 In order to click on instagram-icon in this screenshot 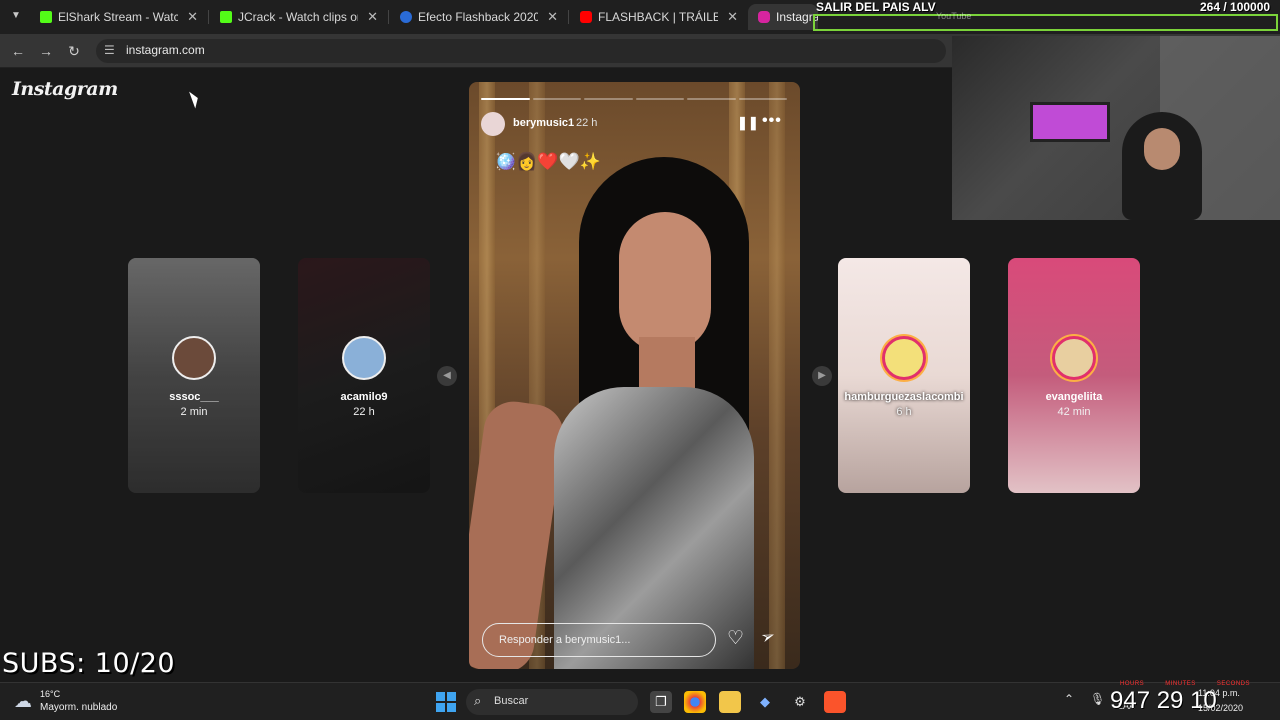, I will do `click(764, 17)`.